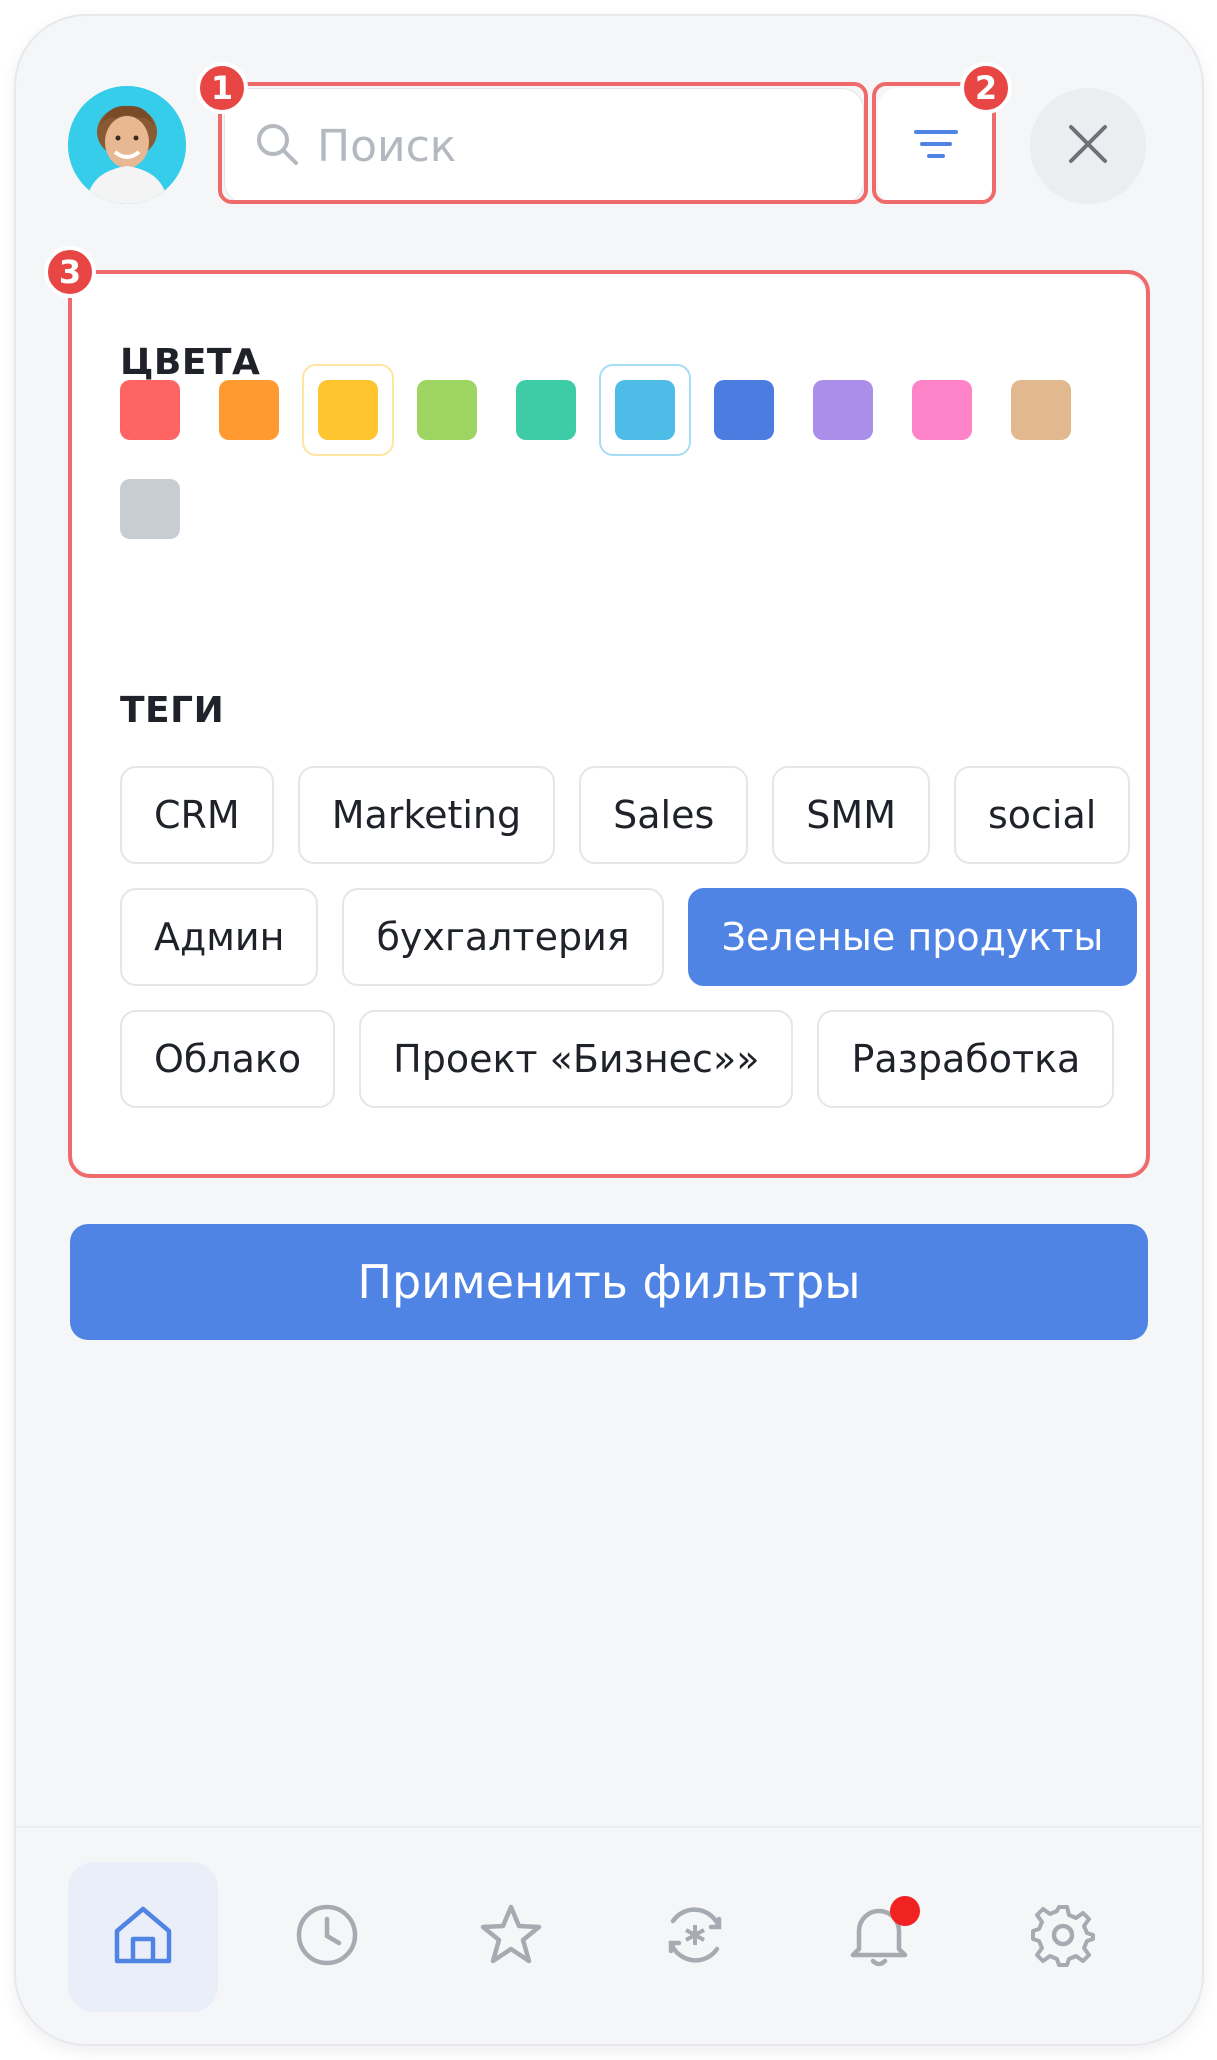  I want to click on apply-filters-button: Применить фильтры, so click(609, 1282).